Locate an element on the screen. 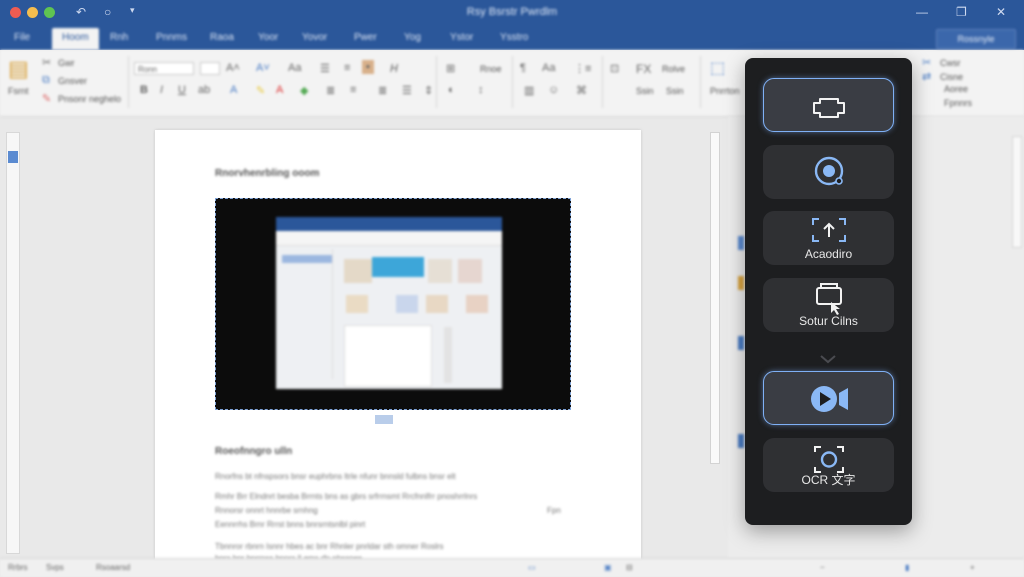 This screenshot has width=1024, height=577. styles-pane-label: Ssin is located at coordinates (675, 91).